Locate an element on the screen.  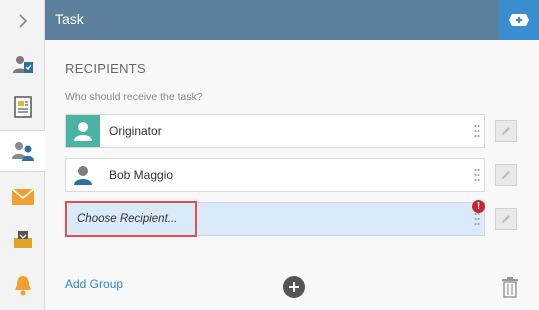
left-rail is located at coordinates (23, 155).